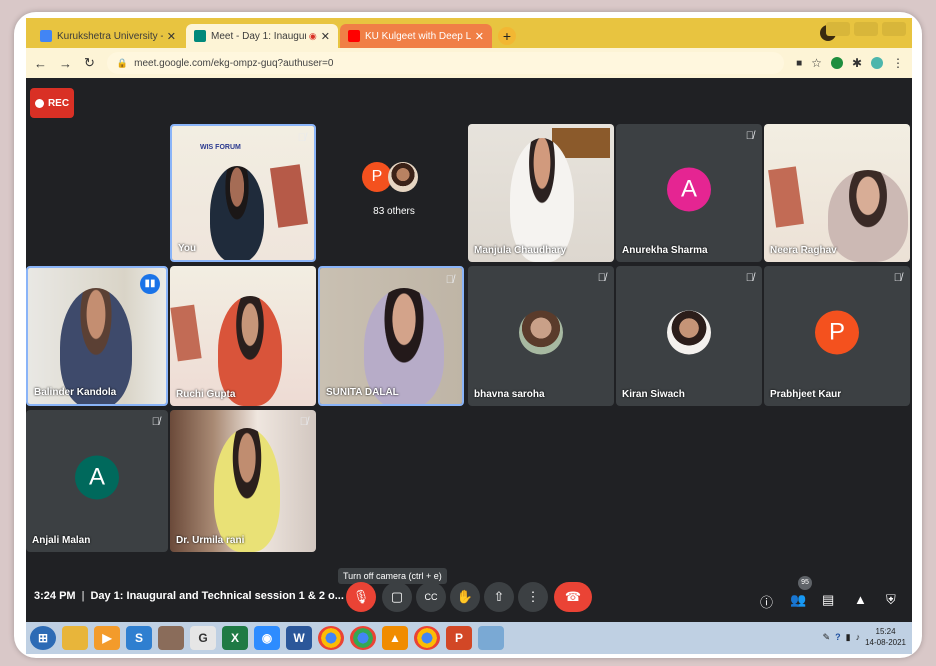 The height and width of the screenshot is (666, 936). I want to click on system-tray: ✎ ? ▮ ♪ 15:24 14-08-2021, so click(864, 637).